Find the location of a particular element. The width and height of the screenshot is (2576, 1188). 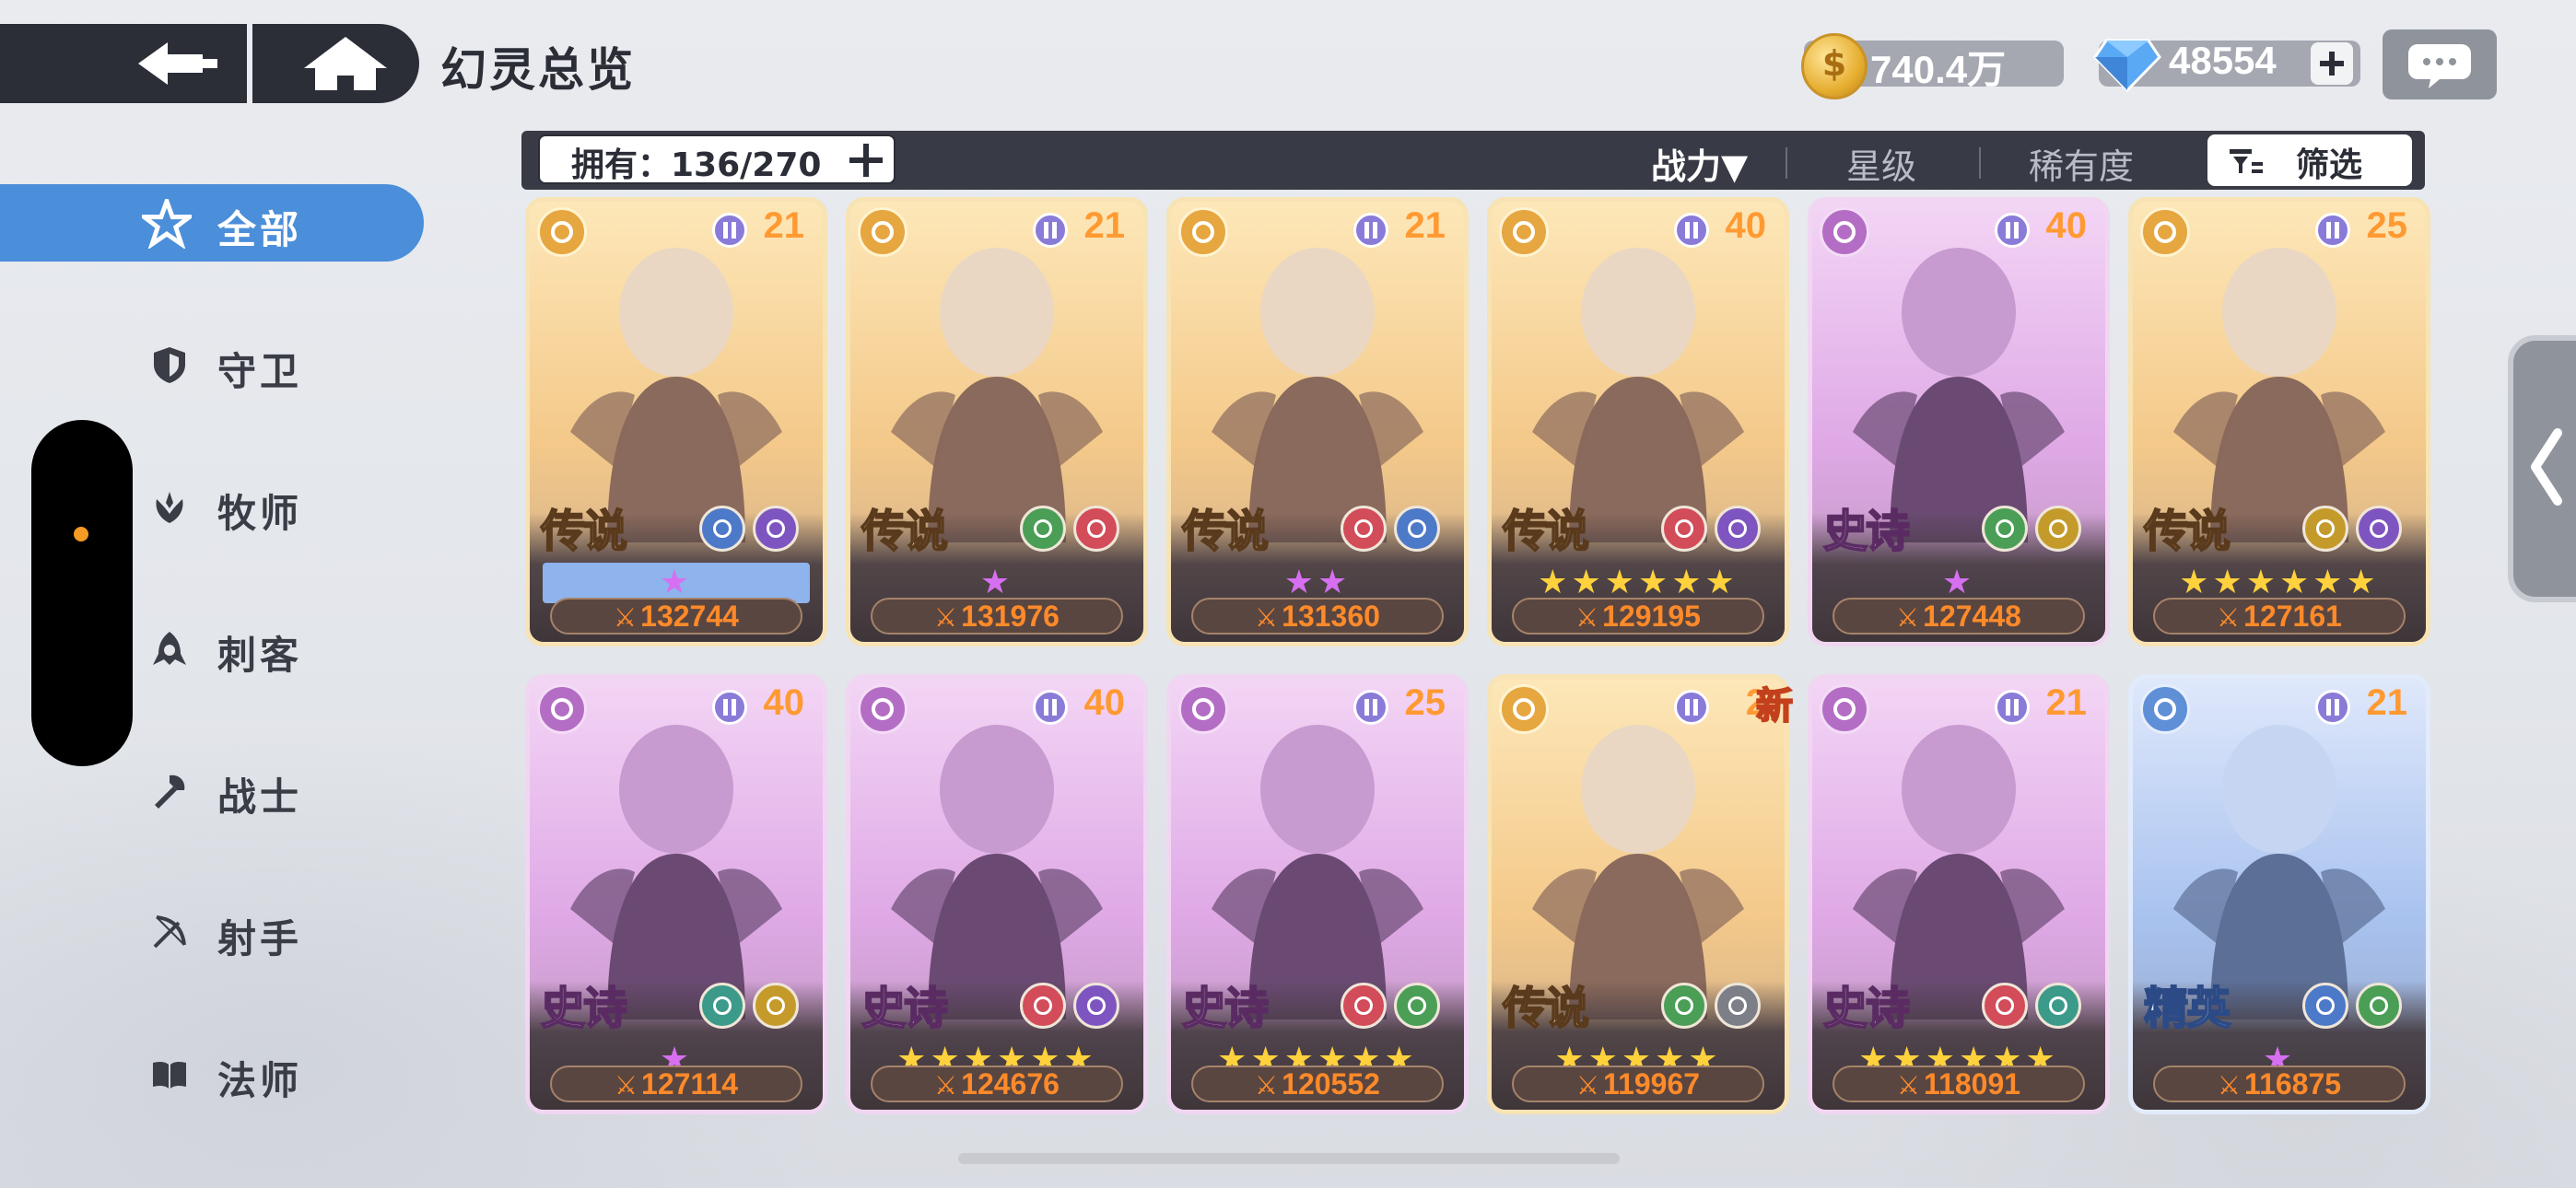

home-indicator is located at coordinates (1289, 1159).